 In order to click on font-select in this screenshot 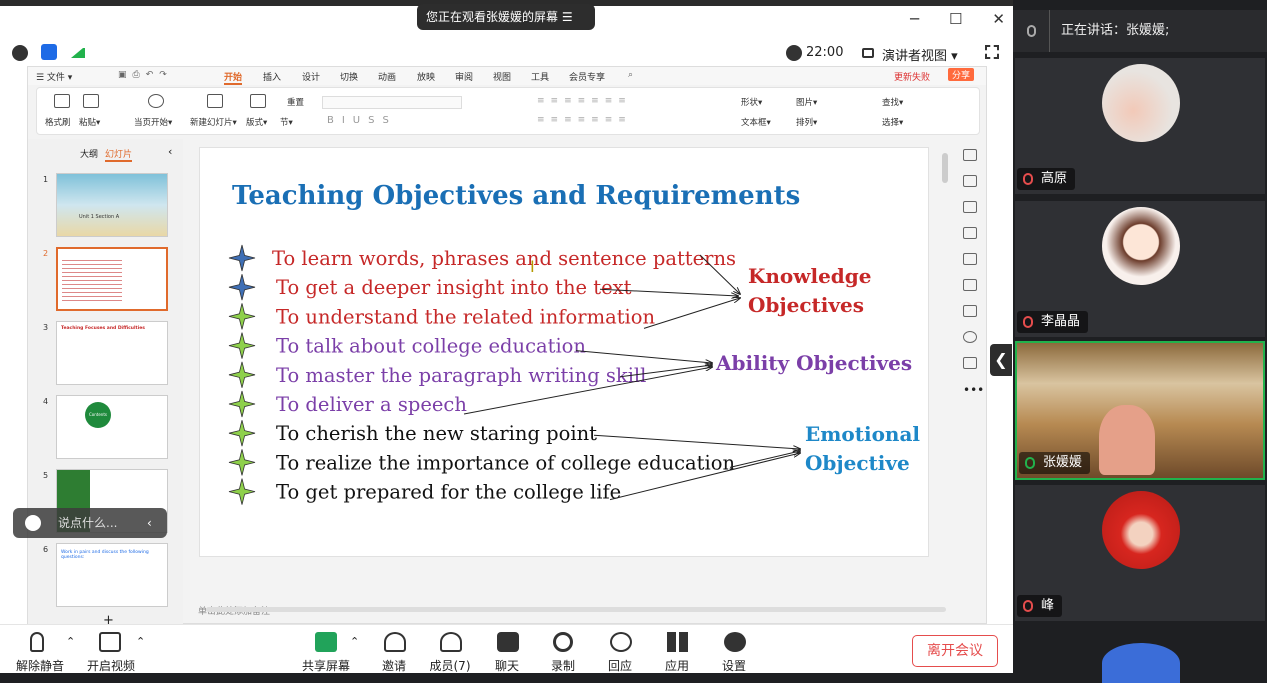, I will do `click(392, 102)`.